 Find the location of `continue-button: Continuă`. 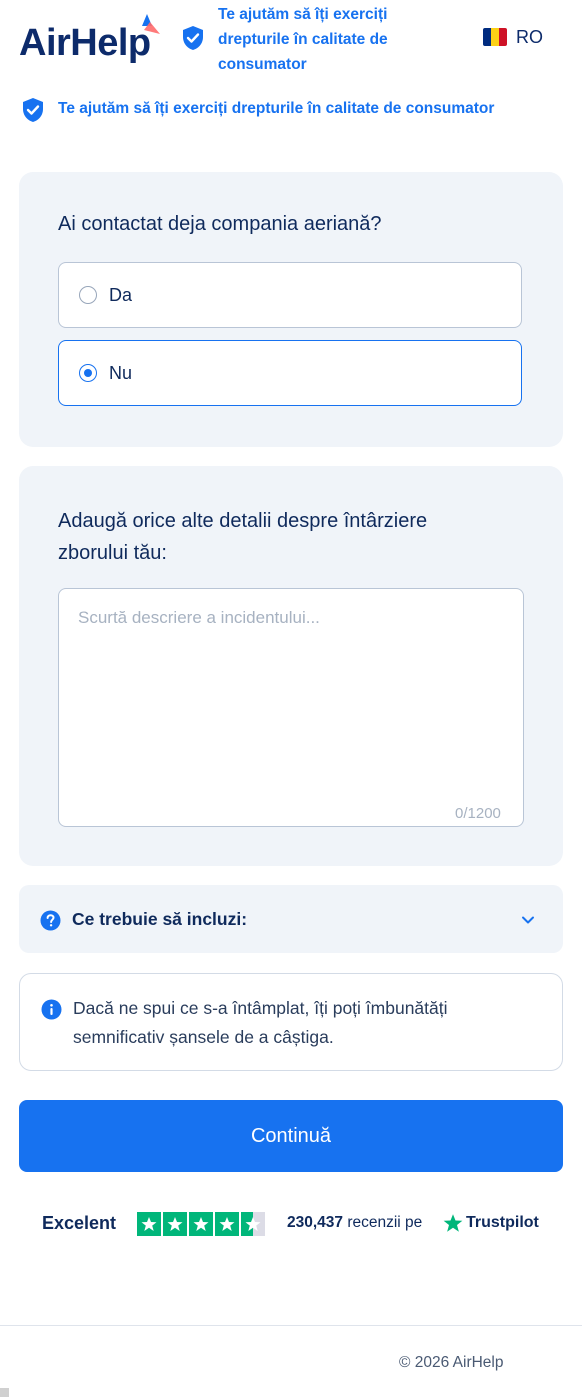

continue-button: Continuă is located at coordinates (291, 1136).